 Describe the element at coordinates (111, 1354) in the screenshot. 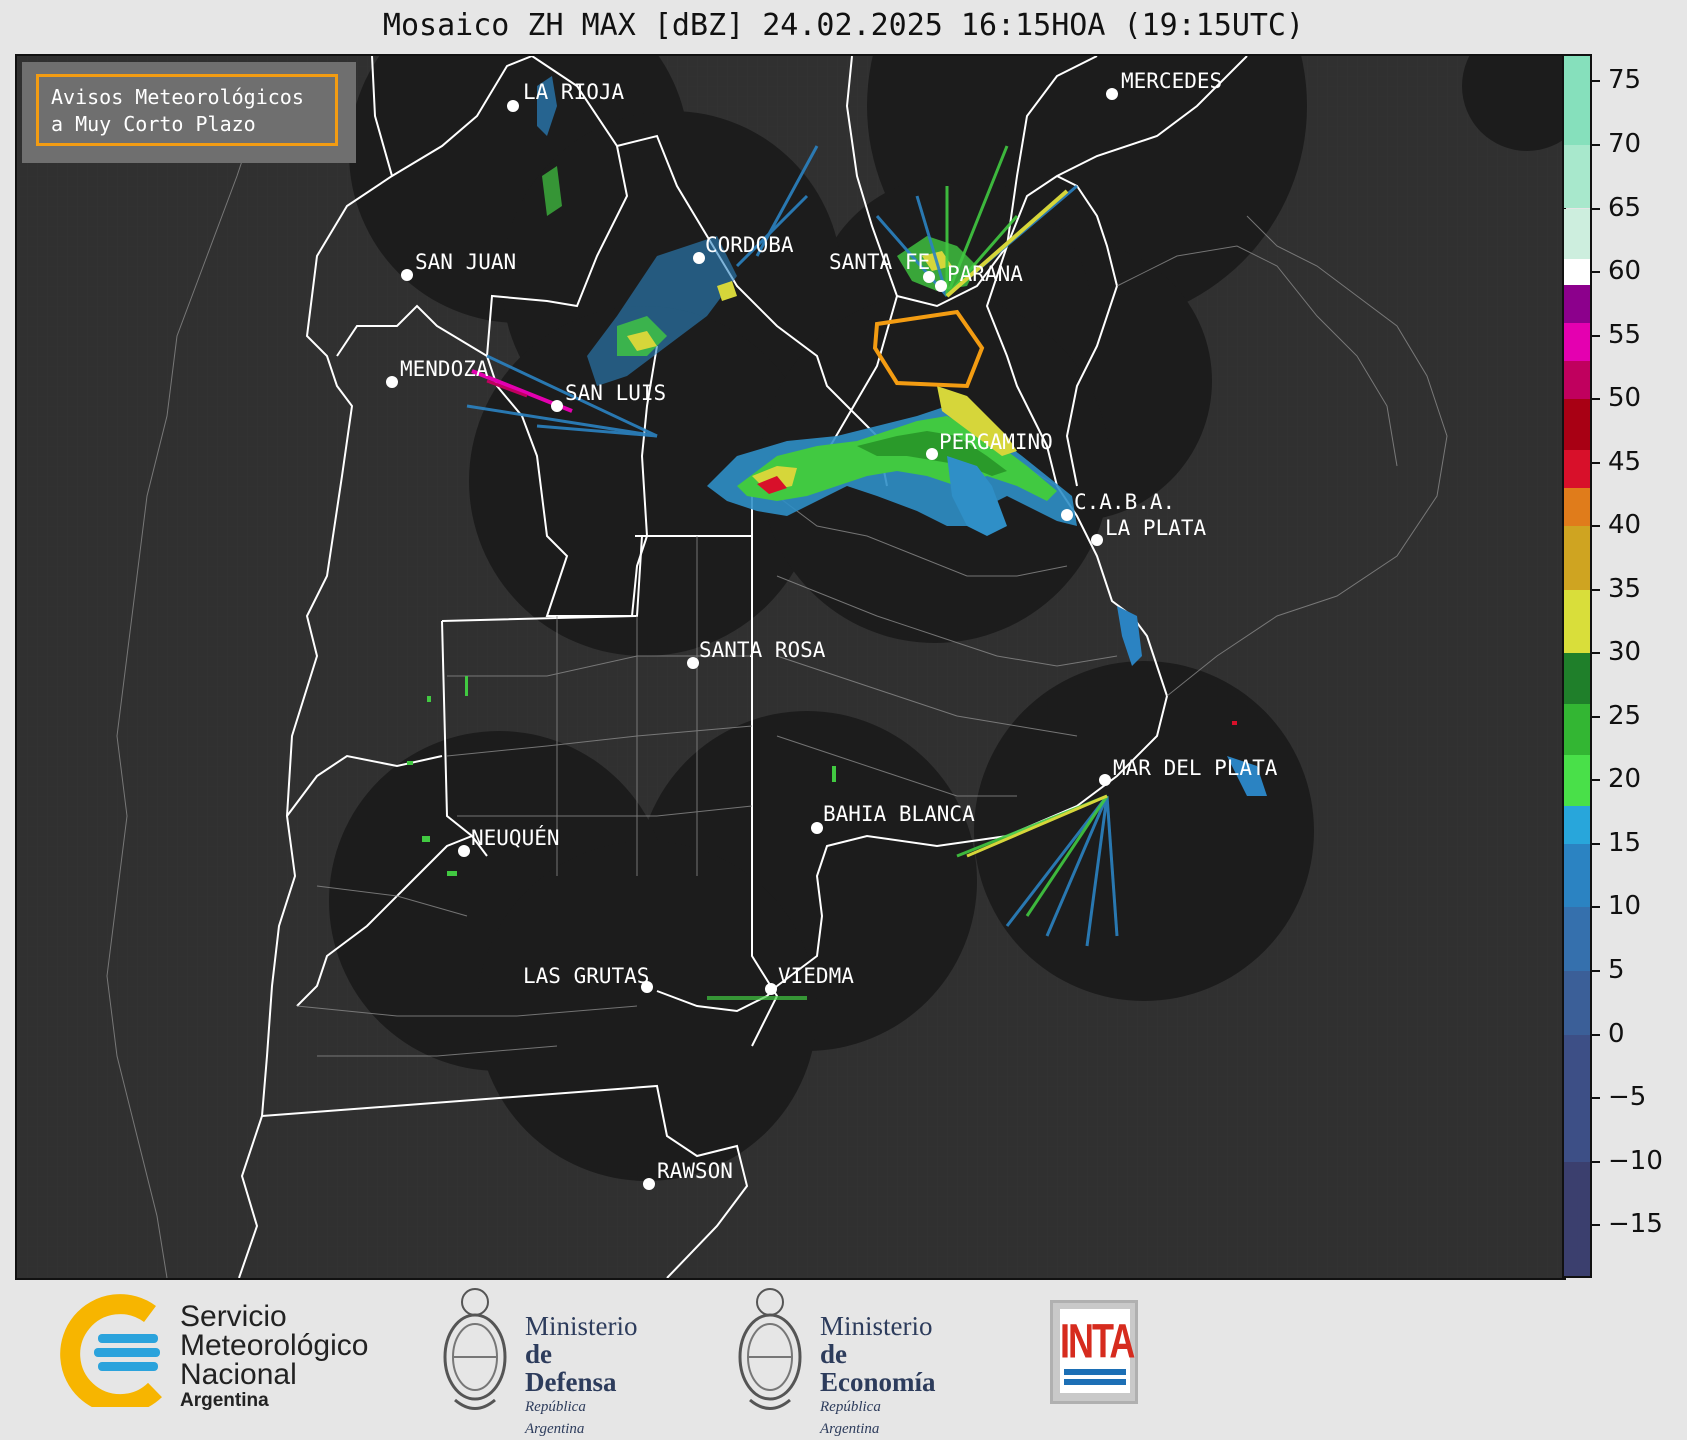

I see `smn-emblem-icon` at that location.